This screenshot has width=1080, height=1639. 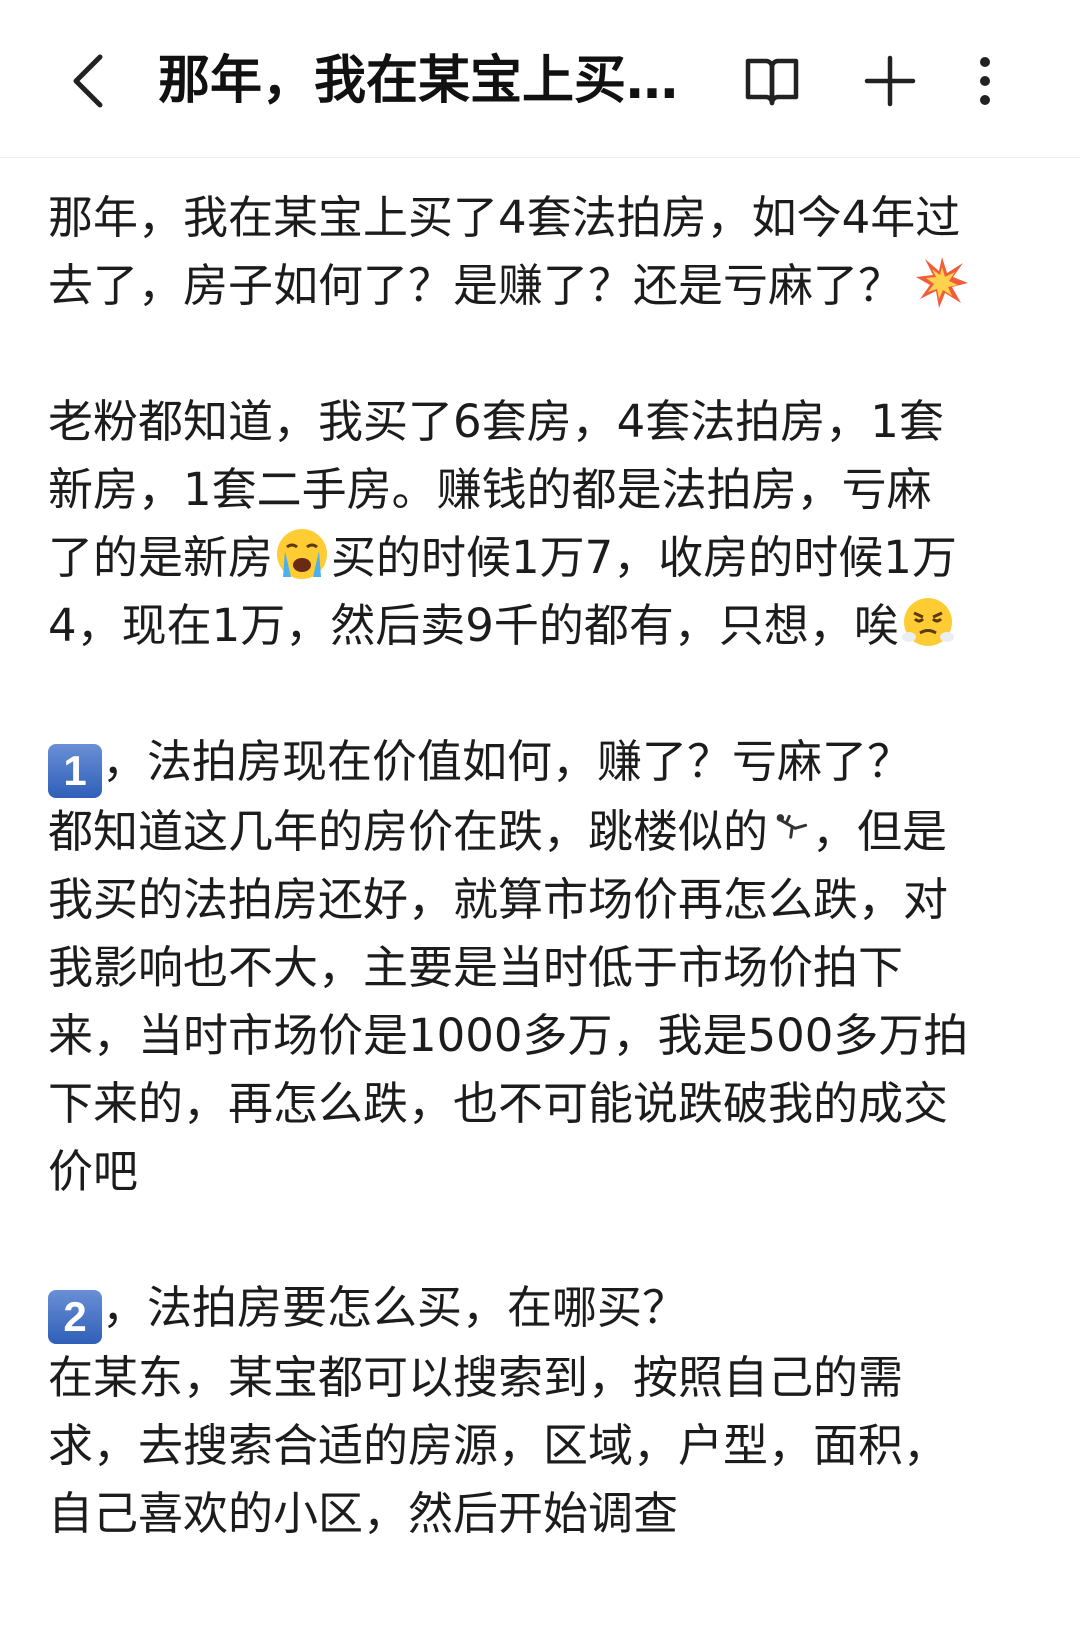 I want to click on number-badge: 1, so click(x=75, y=771).